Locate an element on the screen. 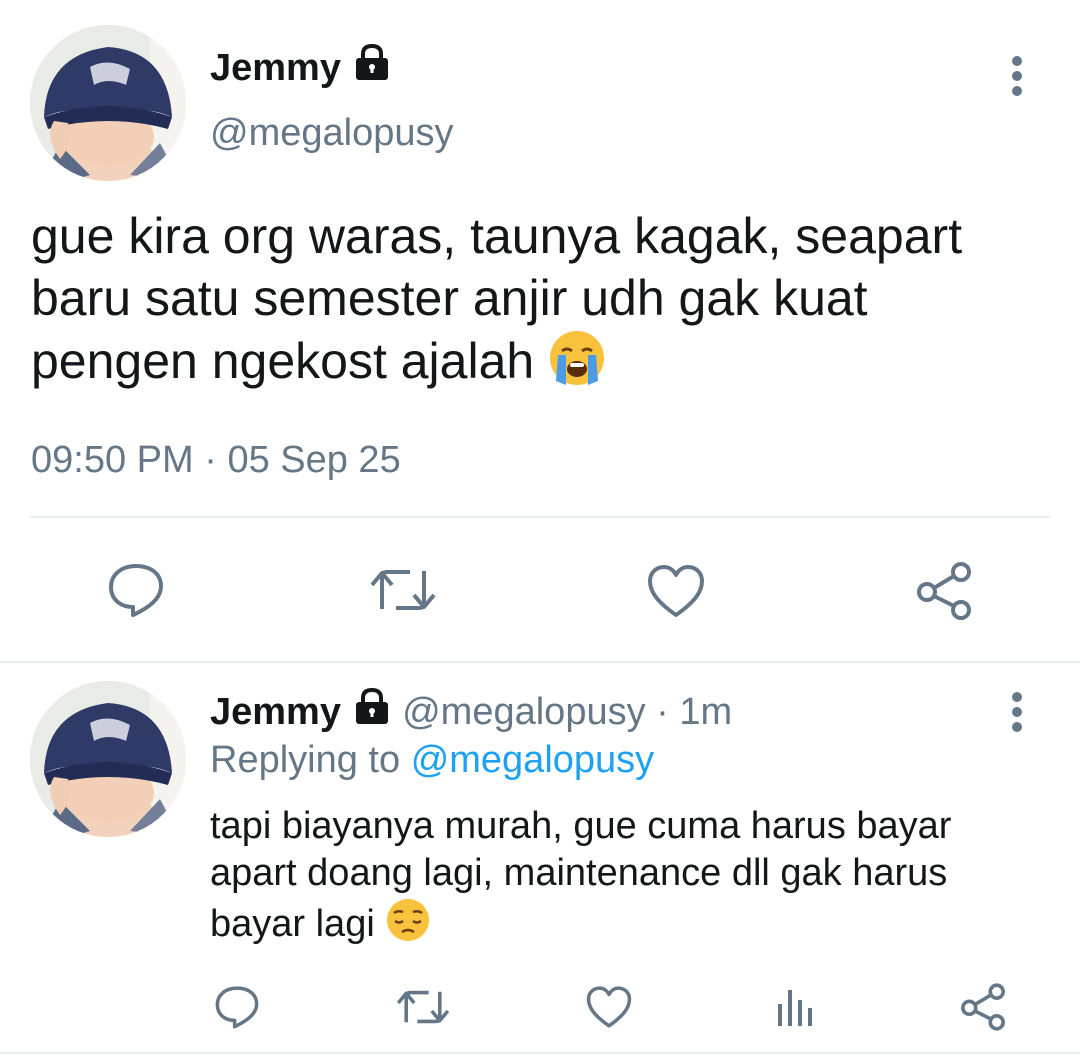 This screenshot has height=1056, width=1080. pensive-face-icon is located at coordinates (408, 926).